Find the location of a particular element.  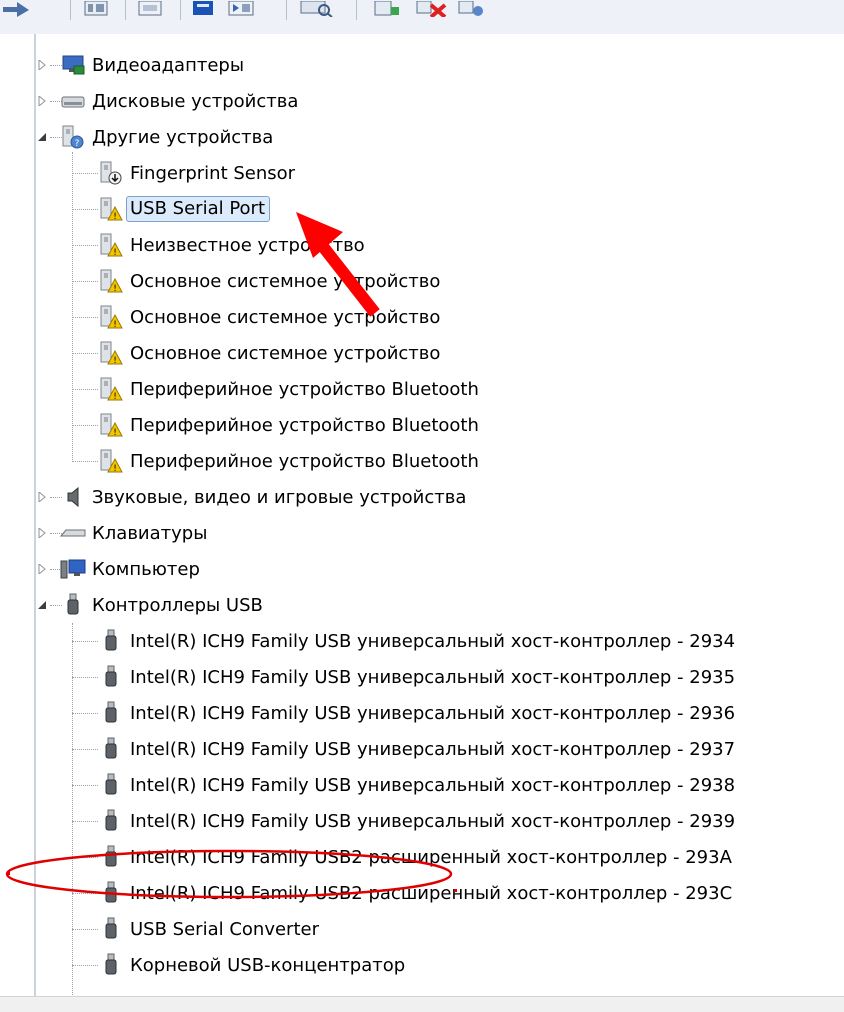

update-driver-button is located at coordinates (387, 9).